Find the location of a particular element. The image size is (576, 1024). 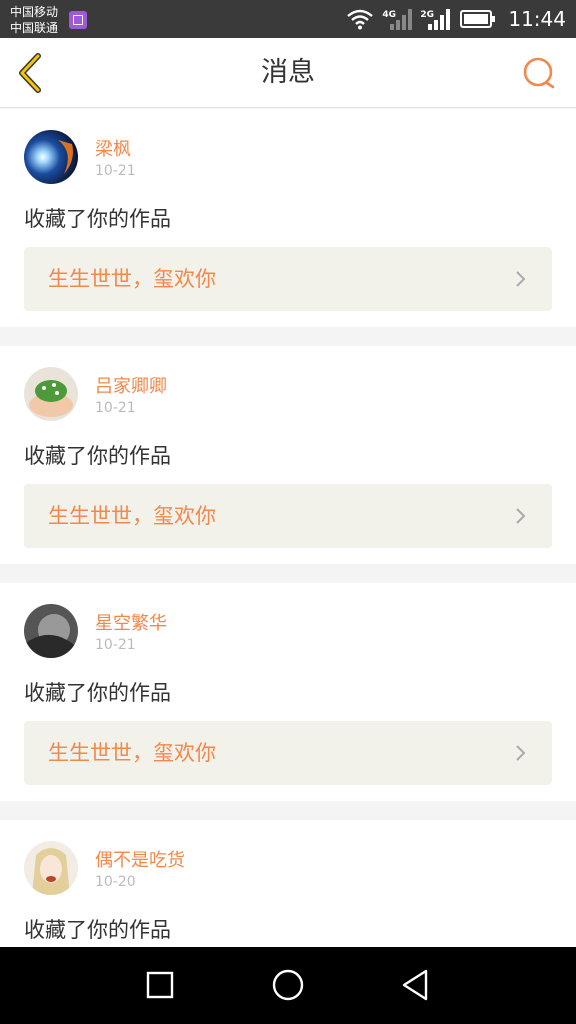

page-title: 消息 is located at coordinates (288, 72).